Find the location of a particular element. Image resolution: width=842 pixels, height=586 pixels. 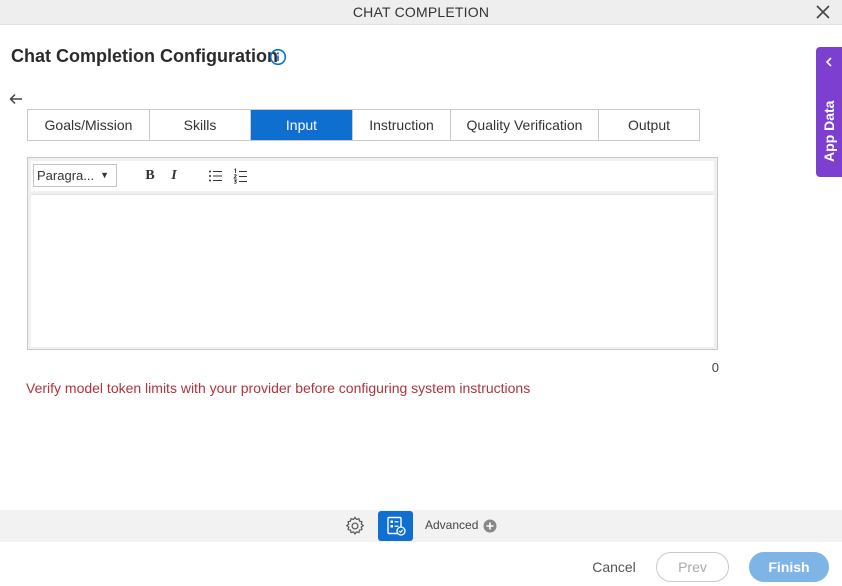

app-data-panel-toggle: App Data is located at coordinates (829, 112).